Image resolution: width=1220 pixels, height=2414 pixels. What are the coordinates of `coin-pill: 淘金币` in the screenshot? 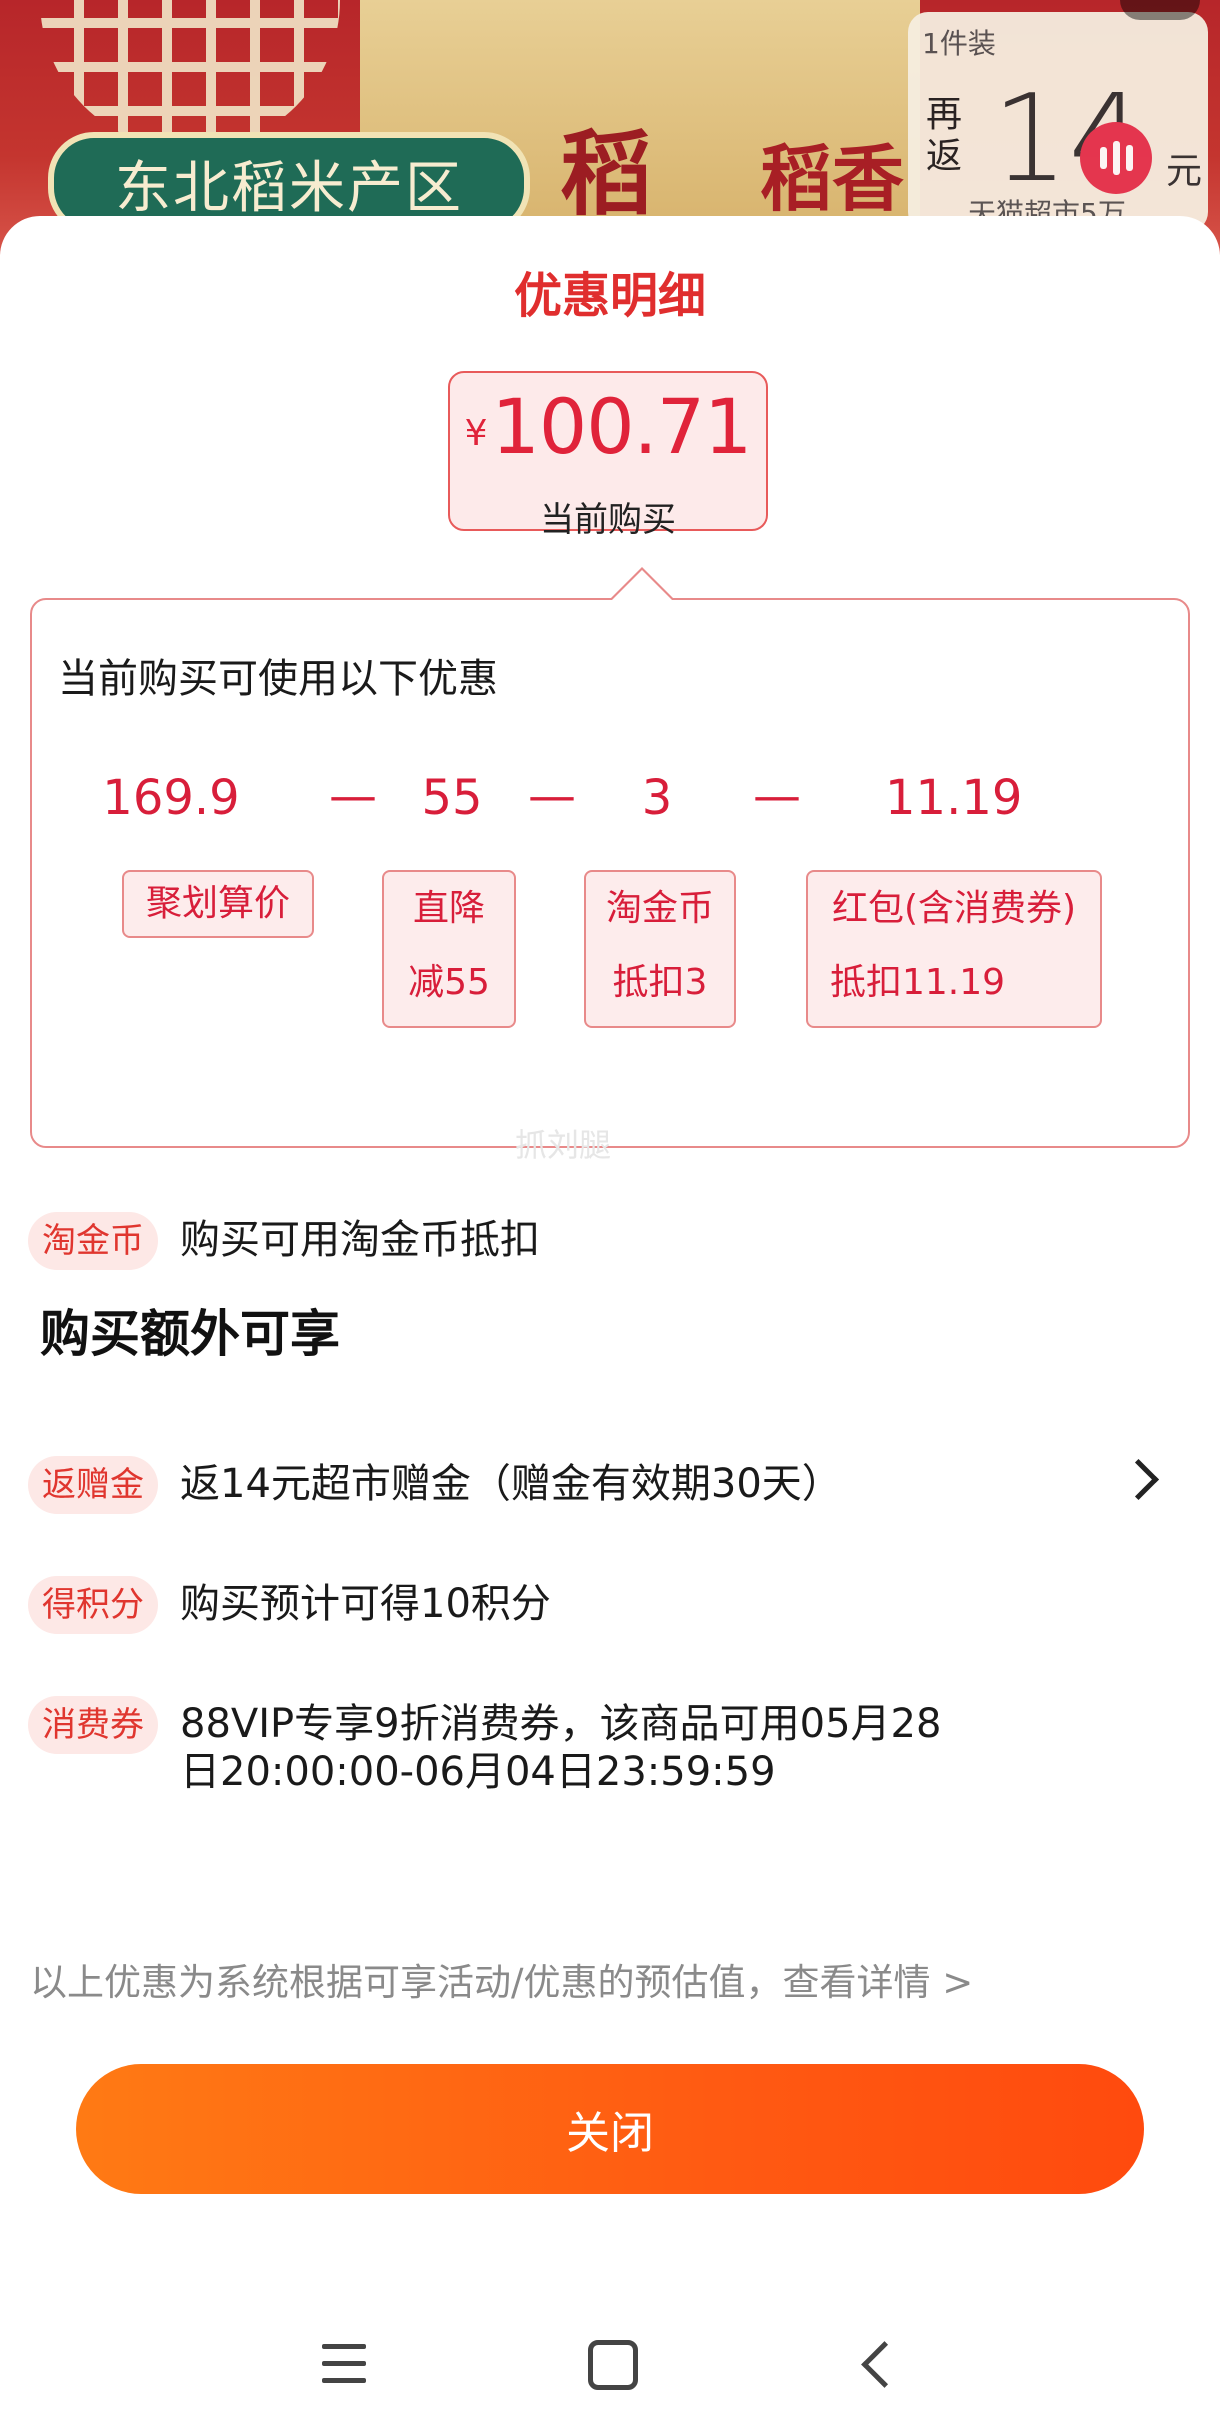 It's located at (93, 1241).